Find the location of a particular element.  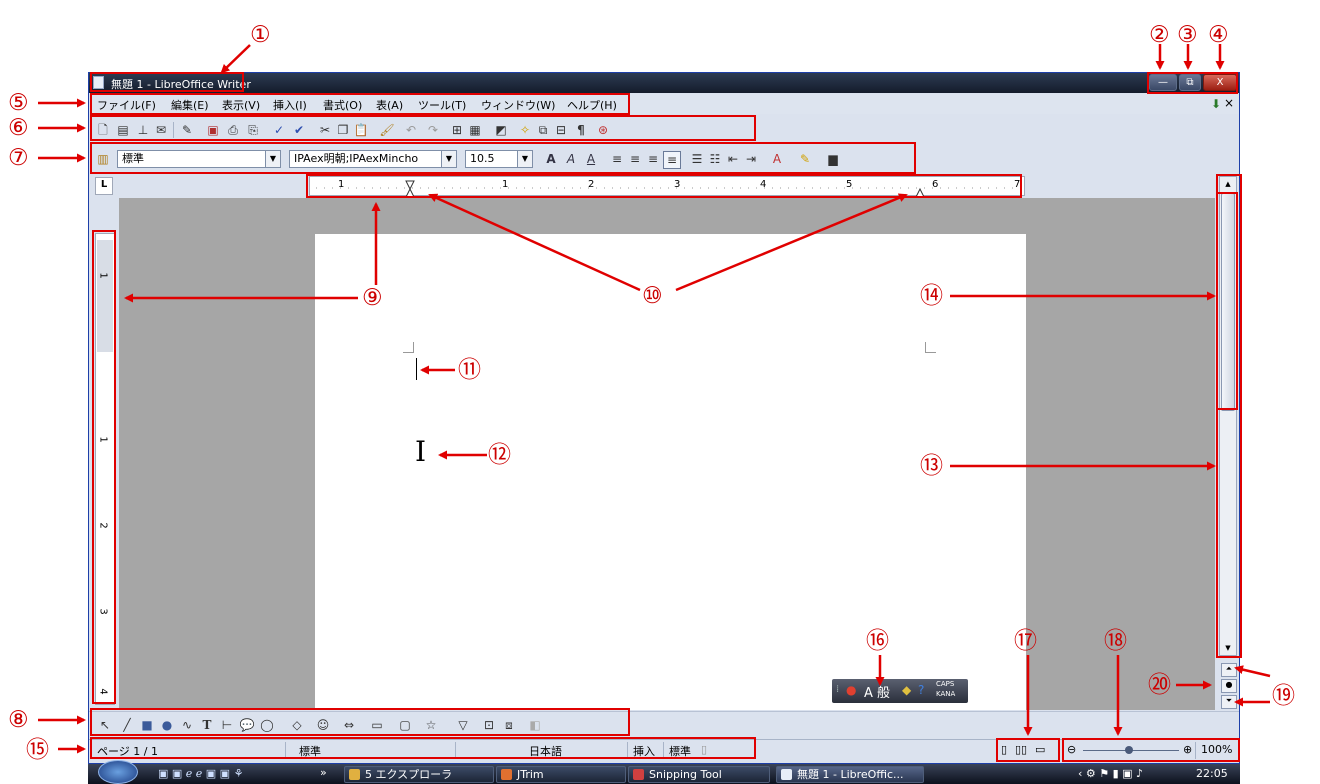

callout-4: ④ is located at coordinates (1218, 35).